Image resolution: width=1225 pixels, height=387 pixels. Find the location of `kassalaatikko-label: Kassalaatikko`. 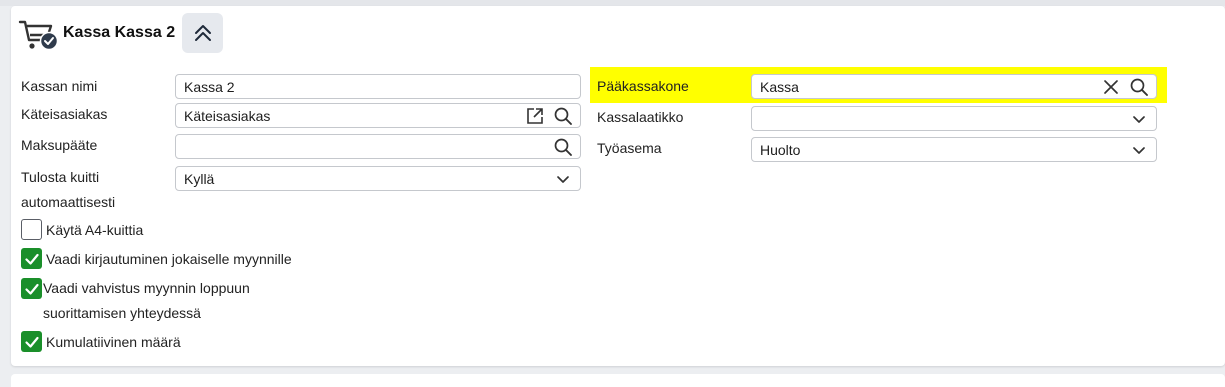

kassalaatikko-label: Kassalaatikko is located at coordinates (640, 117).